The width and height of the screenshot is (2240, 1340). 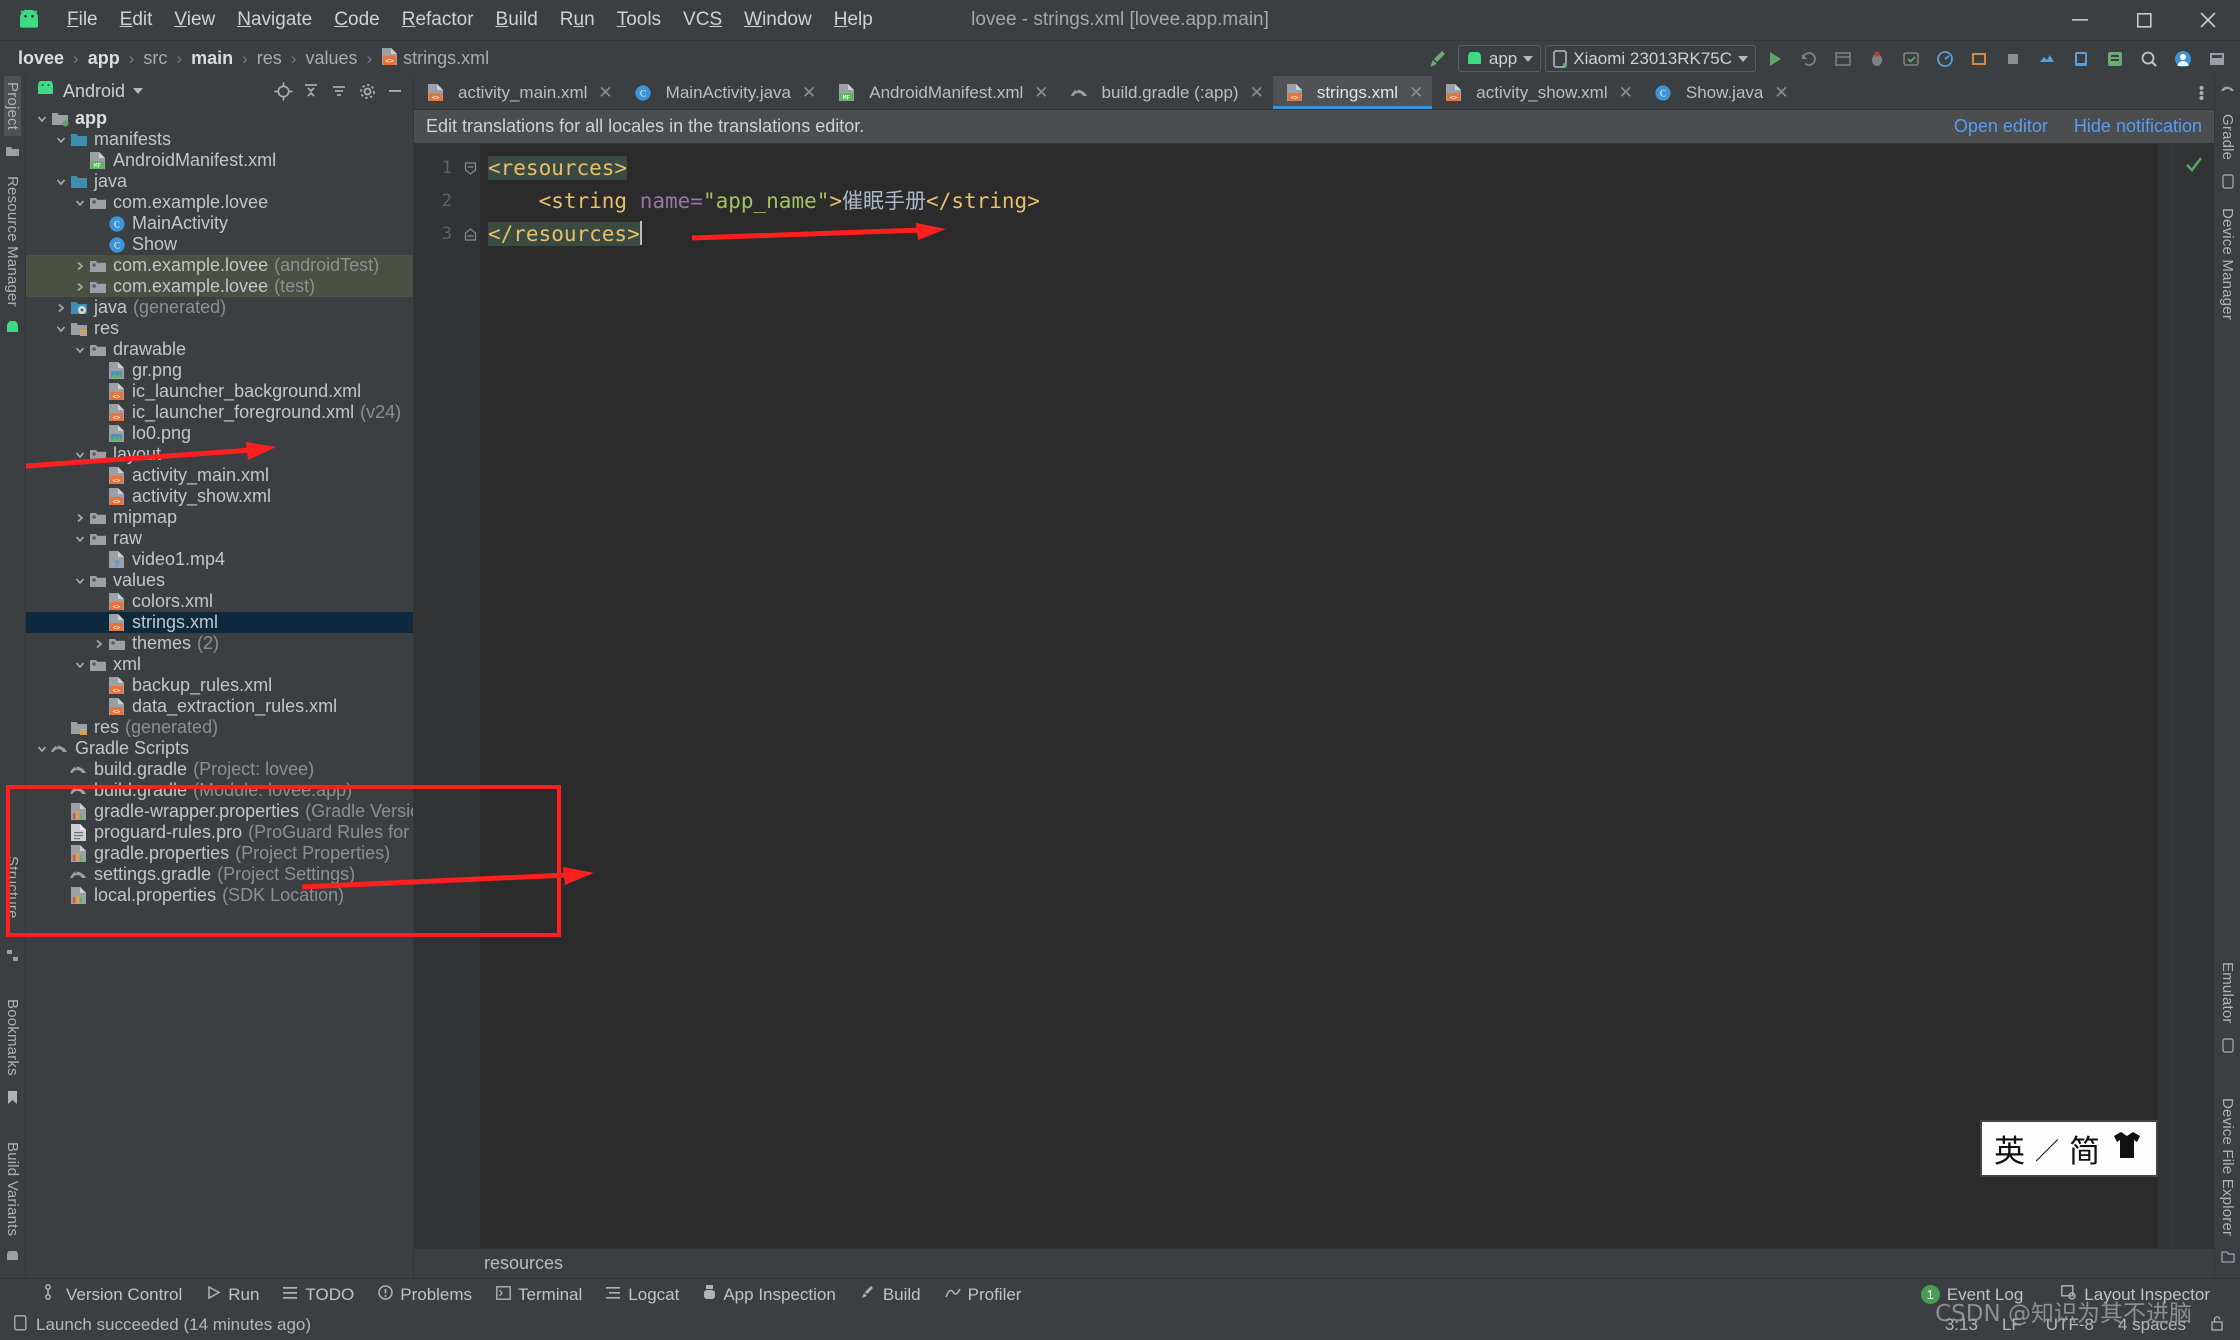 I want to click on tree-row: Gradle Scripts, so click(x=219, y=748).